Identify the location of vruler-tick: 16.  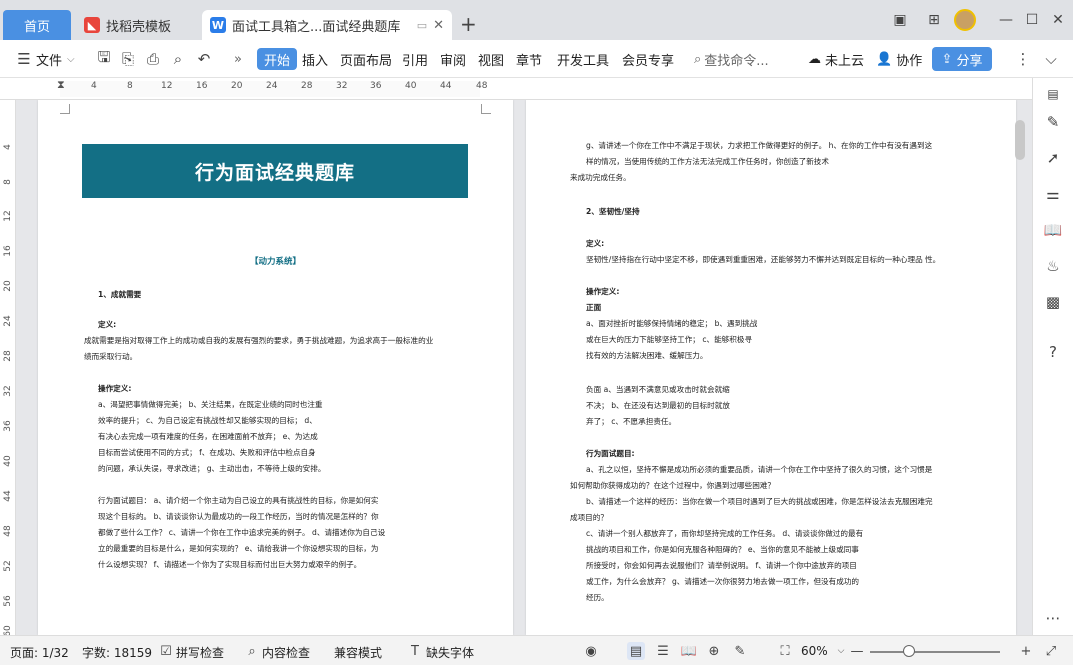
(8, 251).